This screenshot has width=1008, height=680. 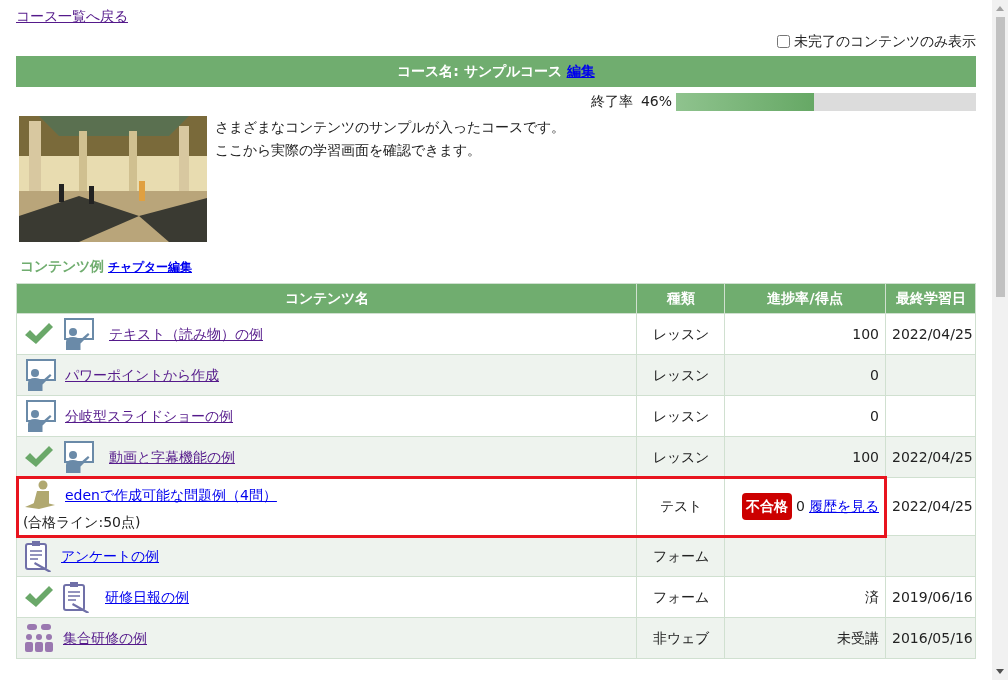 What do you see at coordinates (1000, 340) in the screenshot?
I see `scrollbar` at bounding box center [1000, 340].